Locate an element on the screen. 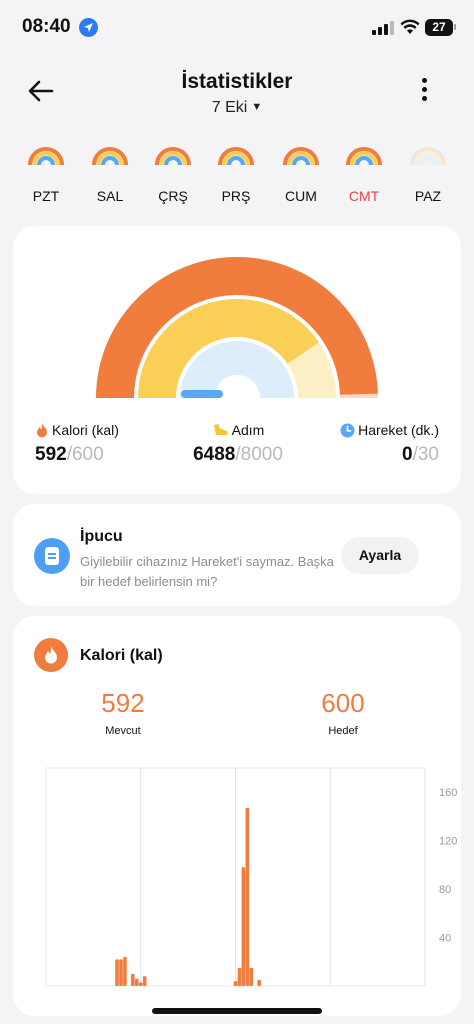 This screenshot has width=474, height=1024. document-icon is located at coordinates (52, 556).